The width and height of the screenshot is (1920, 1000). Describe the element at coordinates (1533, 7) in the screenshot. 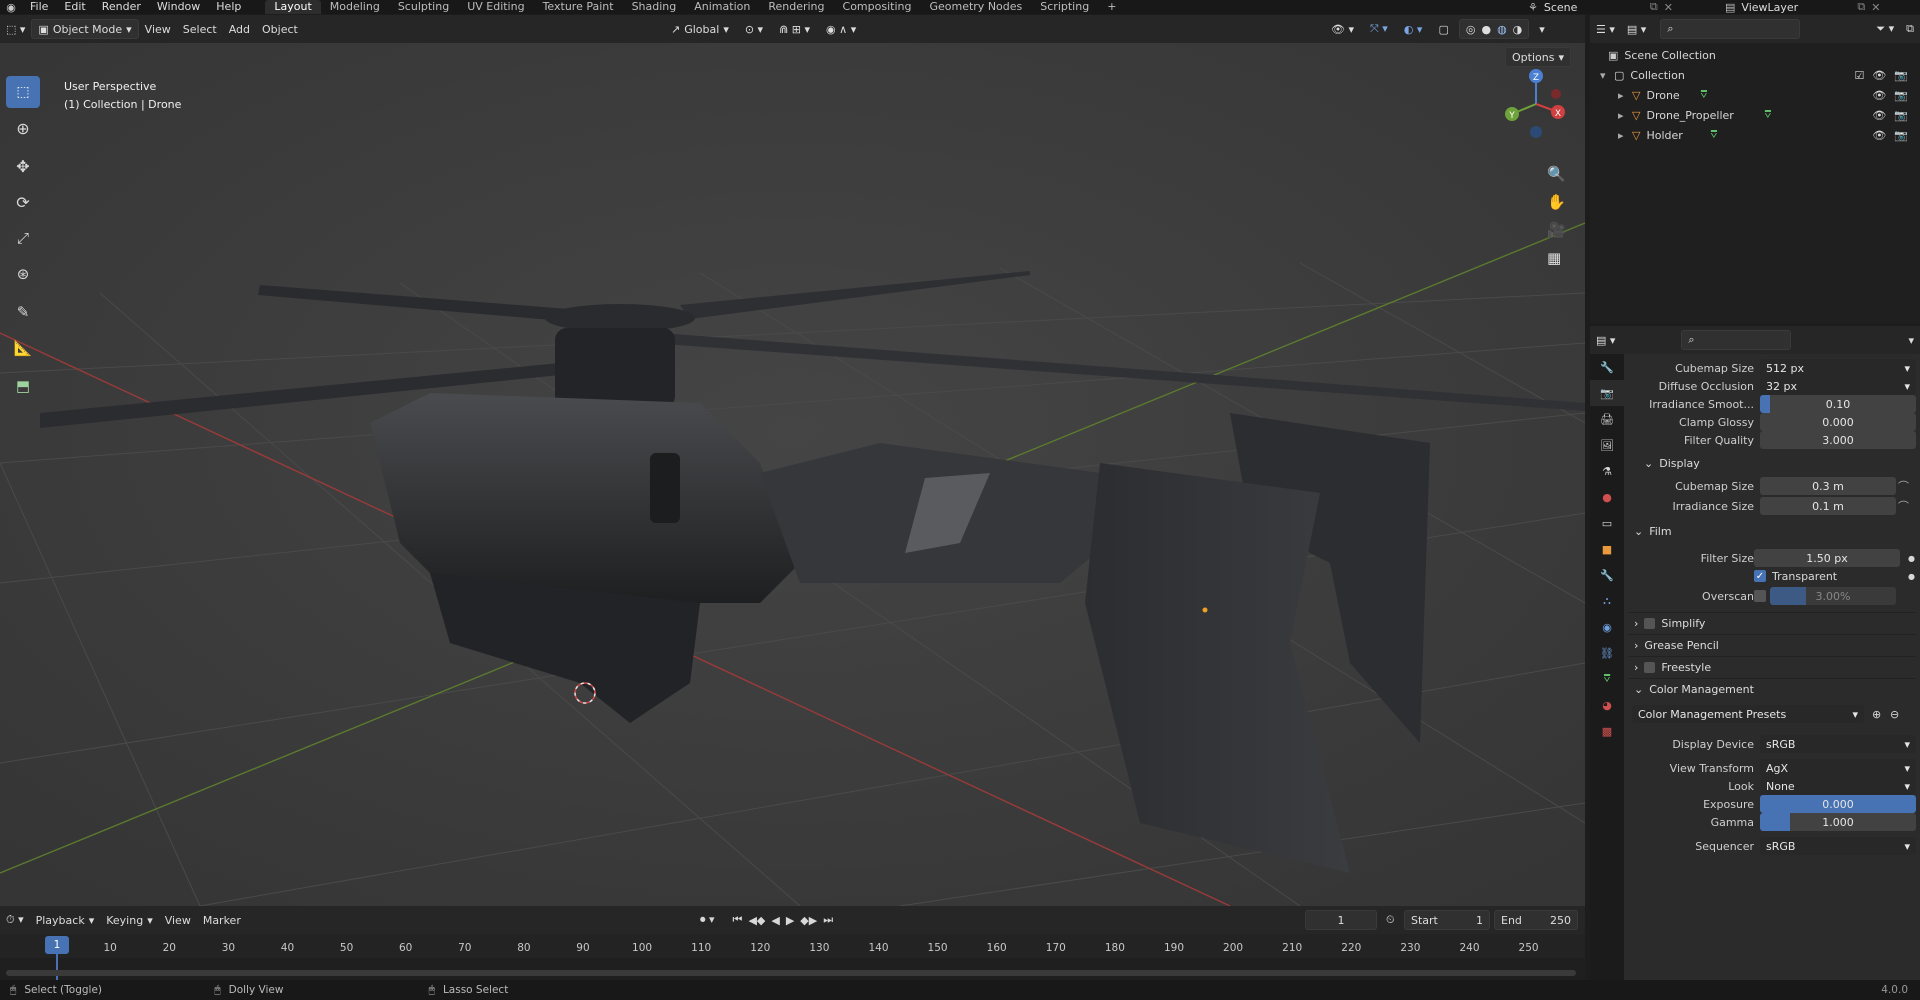

I see `scene-icon: ⚘` at that location.